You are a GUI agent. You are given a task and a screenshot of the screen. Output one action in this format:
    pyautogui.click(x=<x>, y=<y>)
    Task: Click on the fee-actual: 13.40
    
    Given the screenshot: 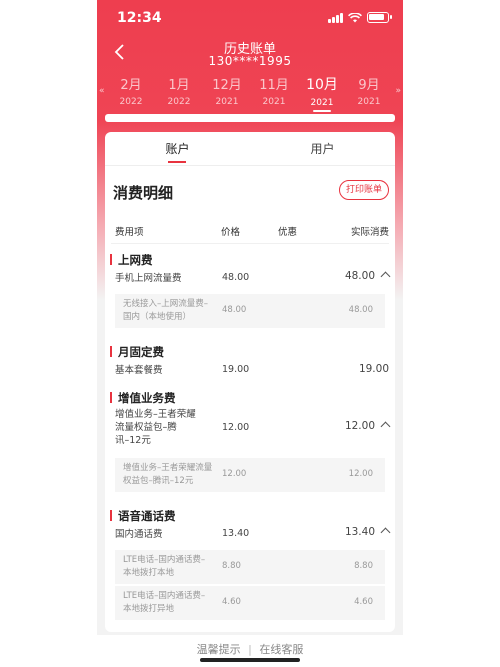 What is the action you would take?
    pyautogui.click(x=368, y=532)
    